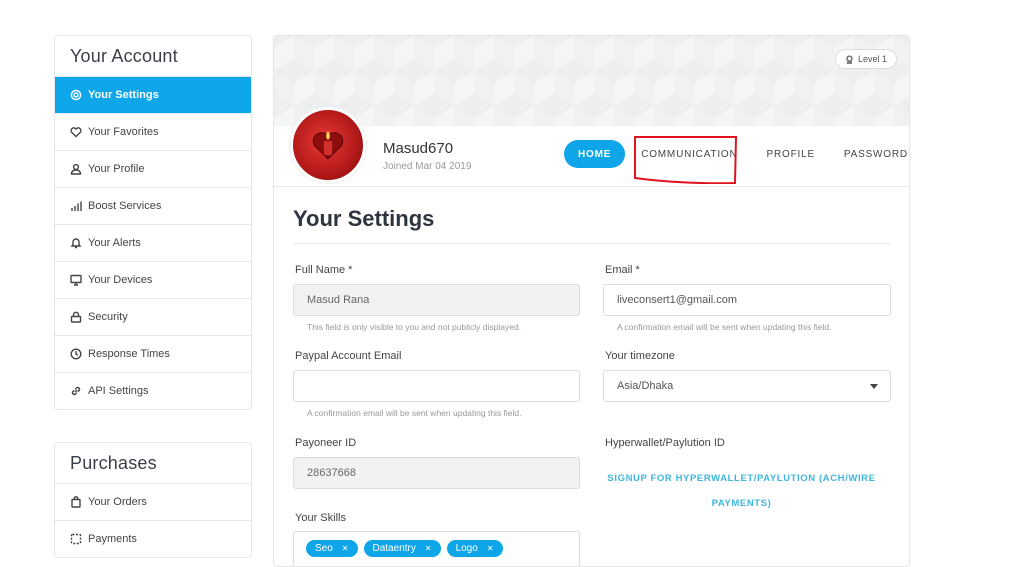 The height and width of the screenshot is (567, 1018). What do you see at coordinates (595, 154) in the screenshot?
I see `tab-home: HOME` at bounding box center [595, 154].